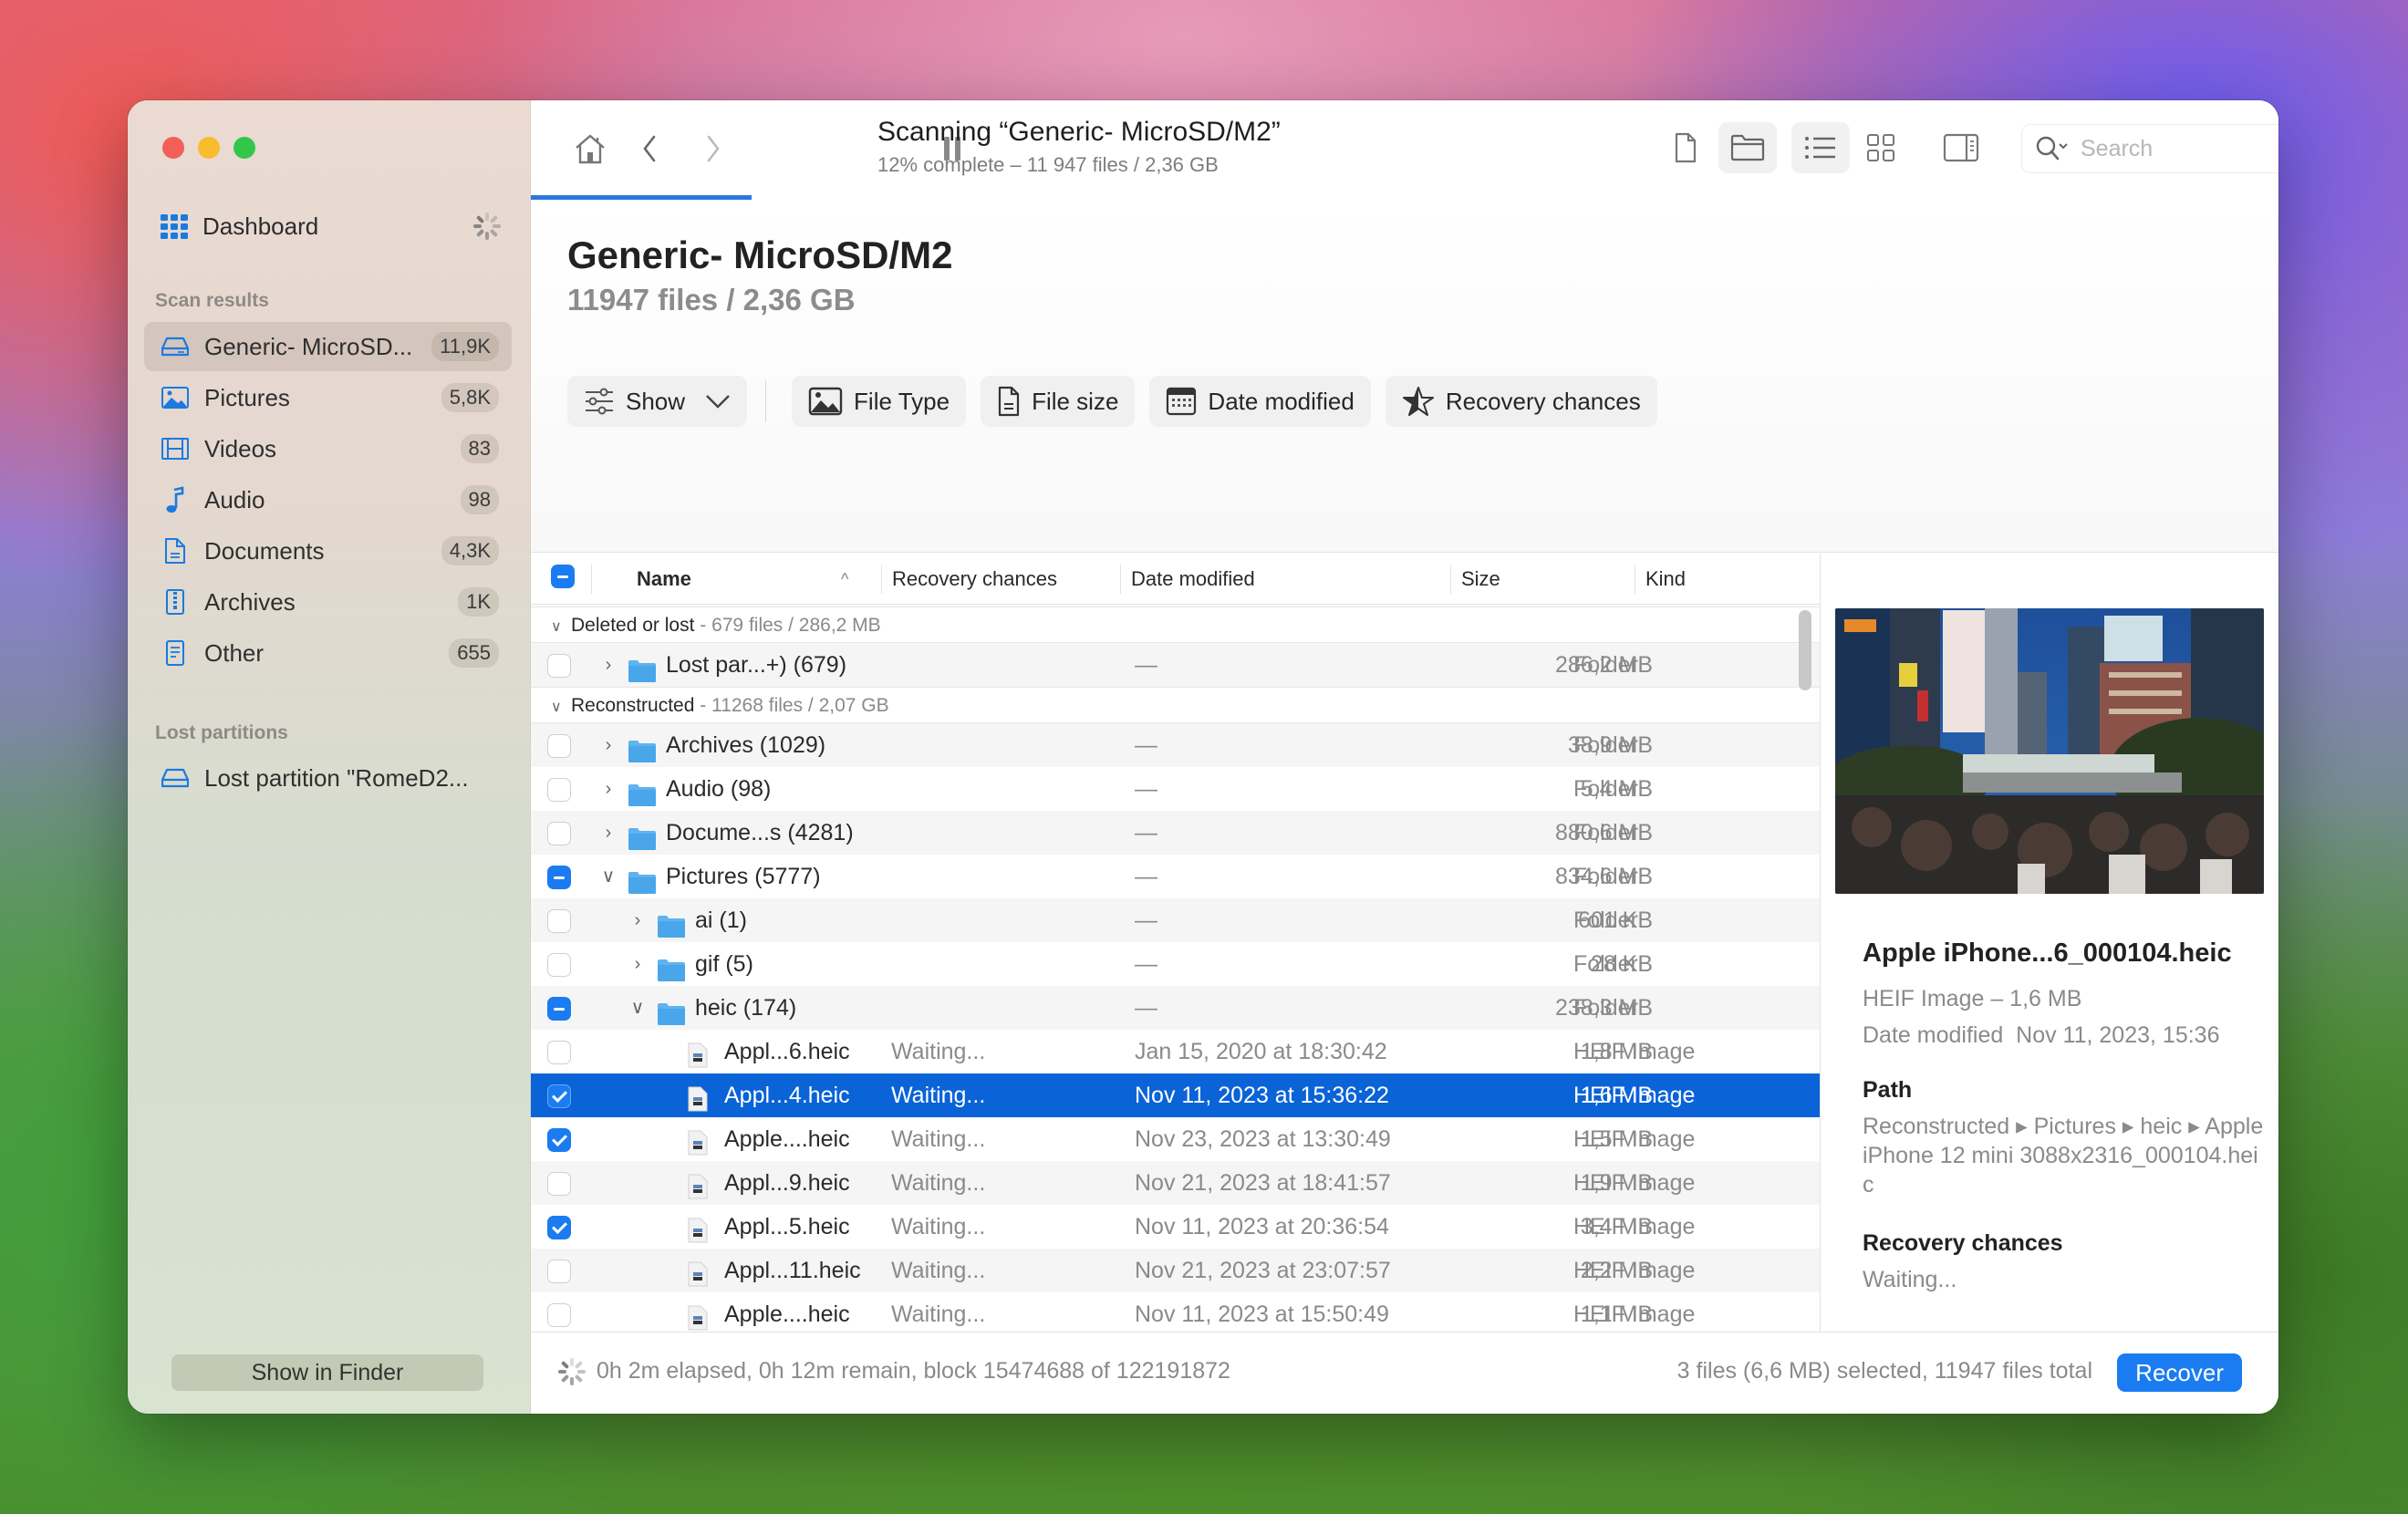 The width and height of the screenshot is (2408, 1514). Describe the element at coordinates (1175, 876) in the screenshot. I see `folder-row: ∨ Pictures (5777) —834,6 MB Folder` at that location.